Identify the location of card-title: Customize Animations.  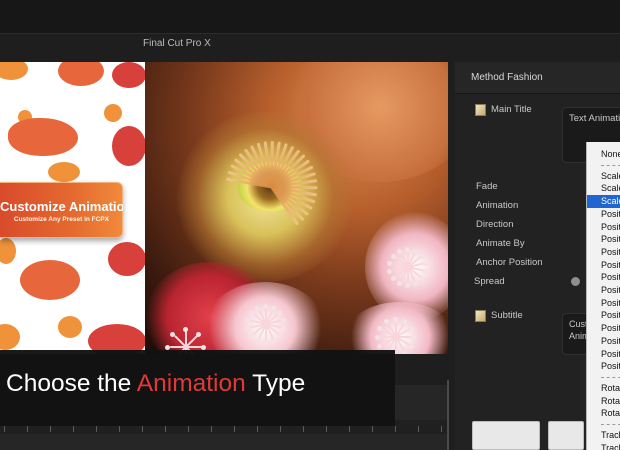
(61, 206).